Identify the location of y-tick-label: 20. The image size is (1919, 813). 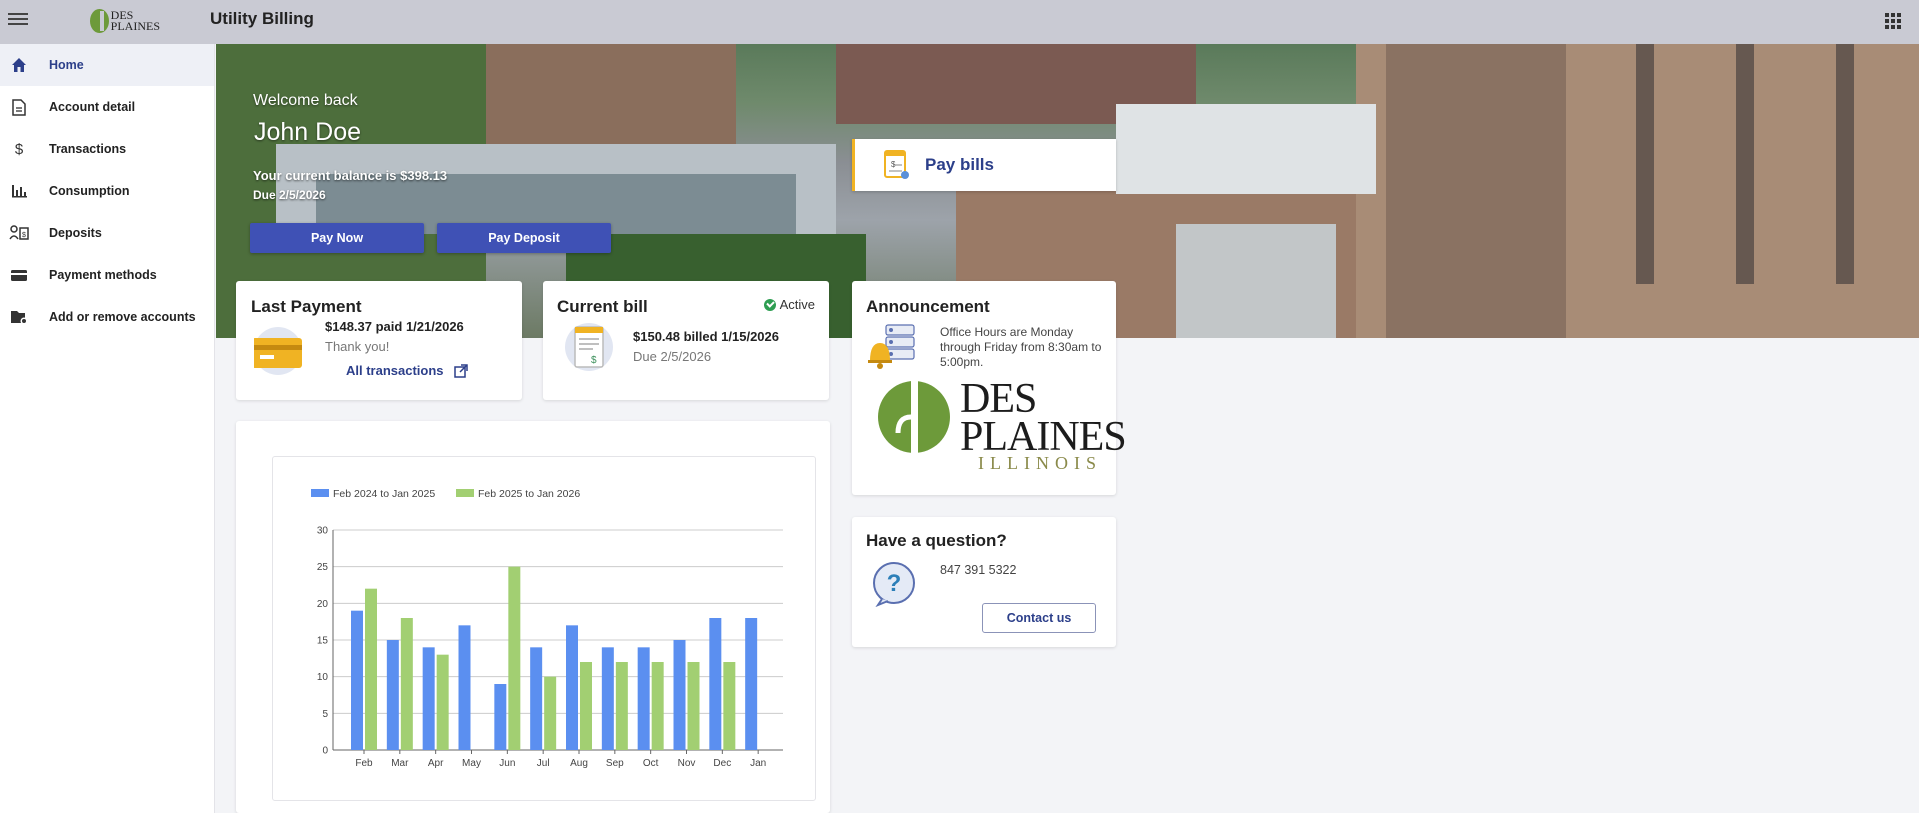
(323, 604).